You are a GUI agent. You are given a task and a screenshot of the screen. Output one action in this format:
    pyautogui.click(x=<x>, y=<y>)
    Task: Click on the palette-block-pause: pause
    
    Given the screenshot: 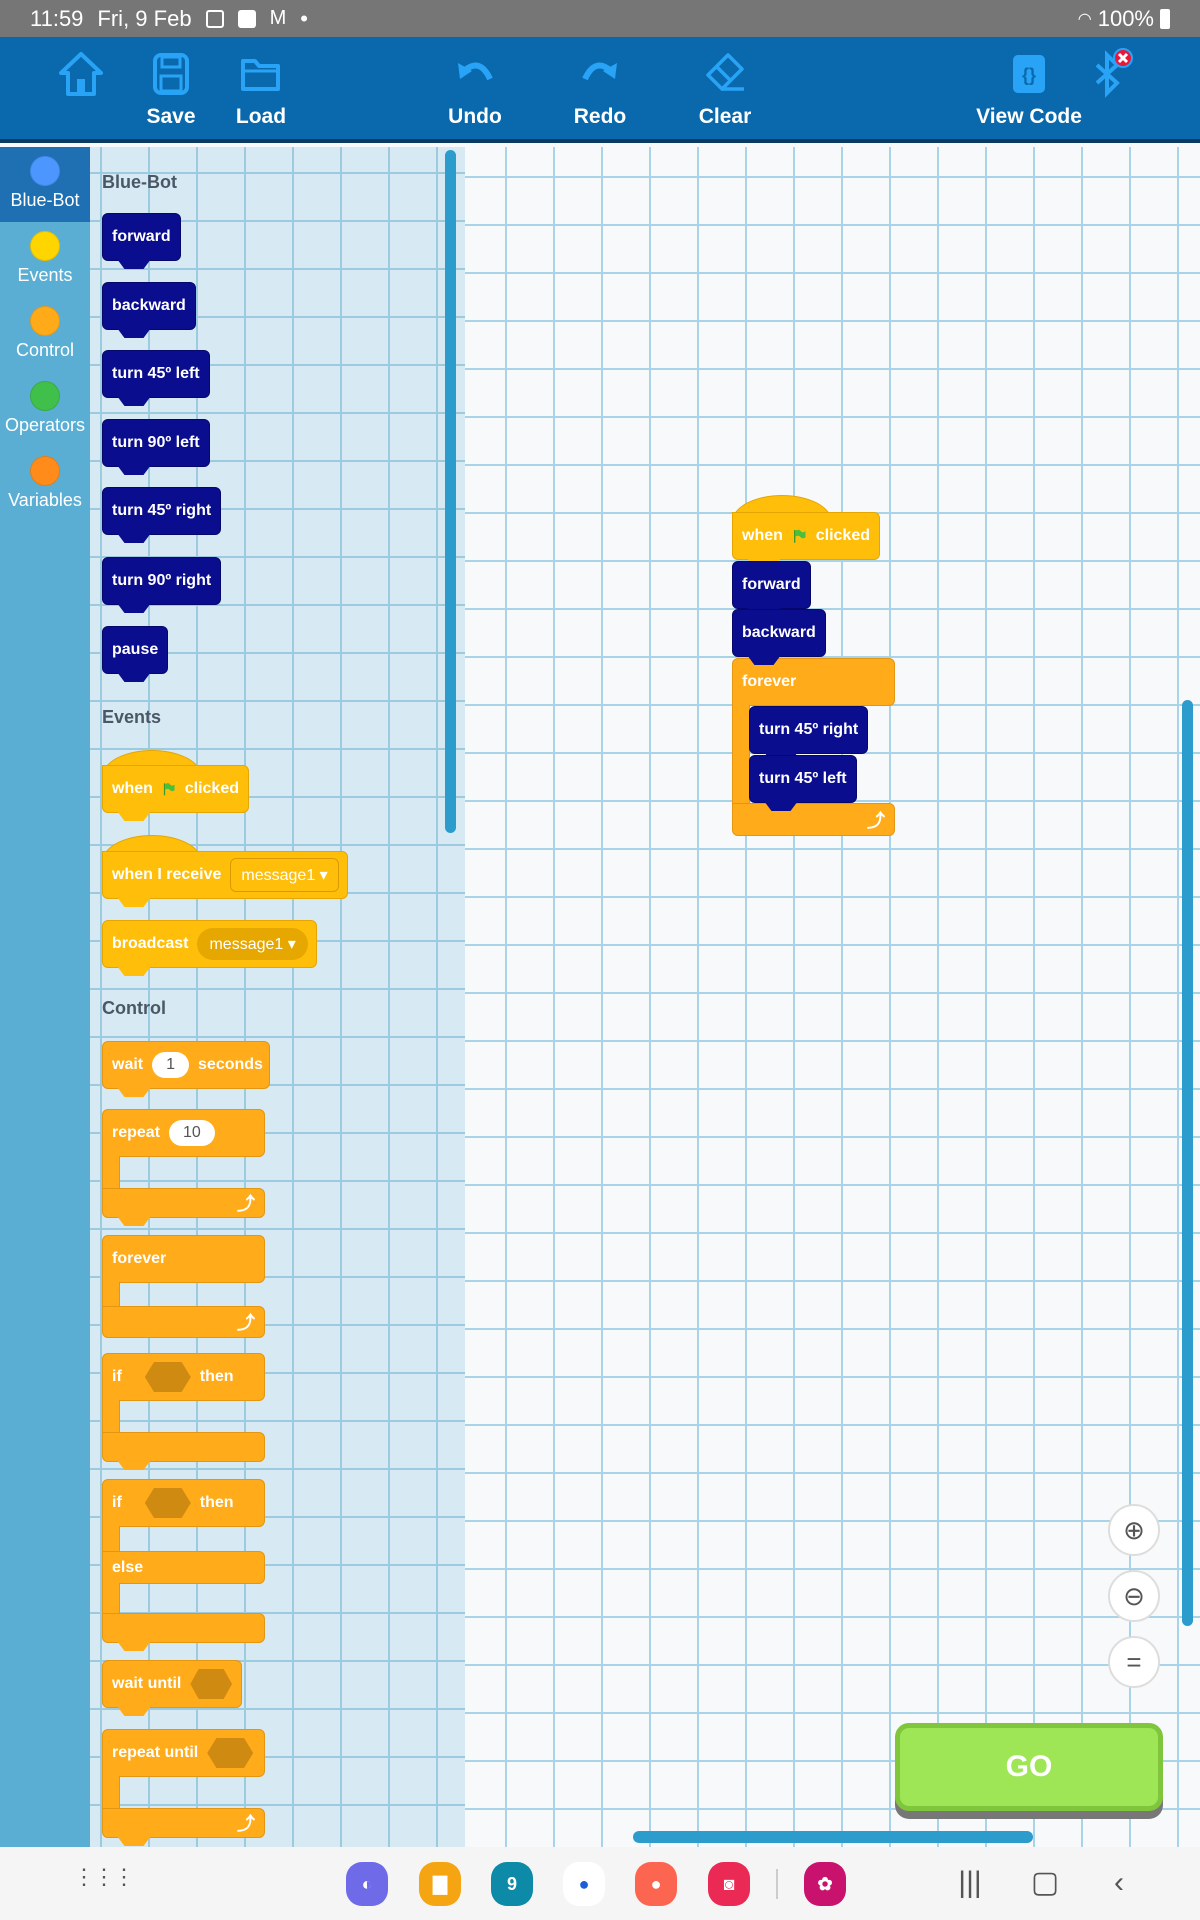 What is the action you would take?
    pyautogui.click(x=135, y=650)
    